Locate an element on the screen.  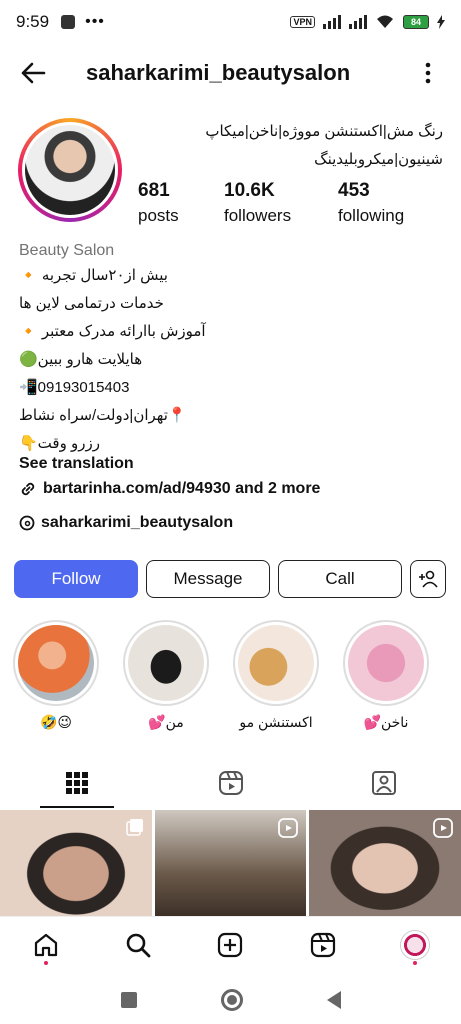
threads-username: saharkarimi_beautysalon is located at coordinates (137, 522).